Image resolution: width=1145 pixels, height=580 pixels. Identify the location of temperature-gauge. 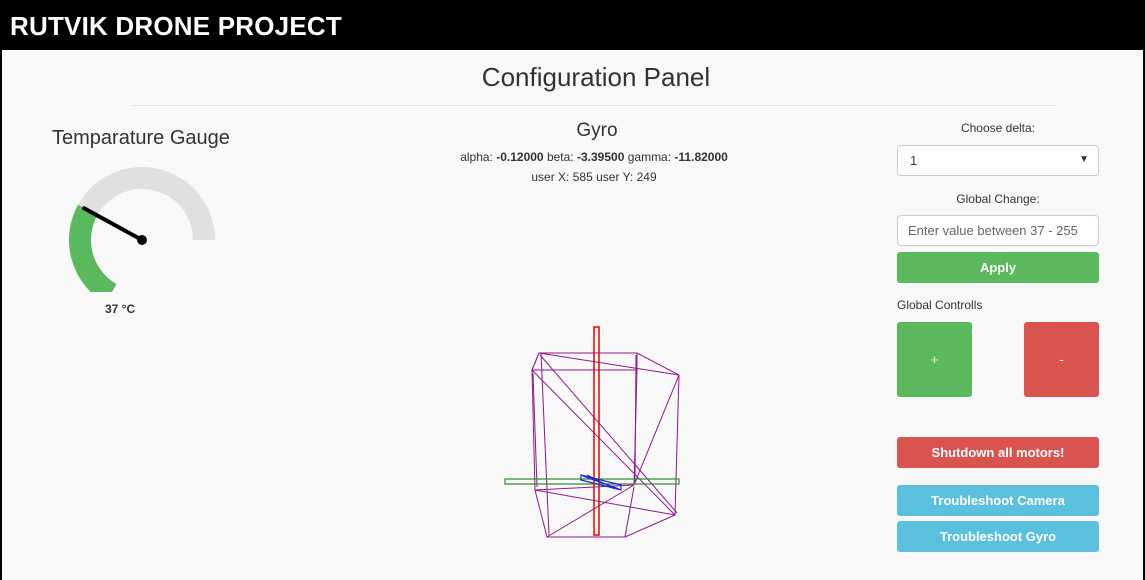
(142, 233).